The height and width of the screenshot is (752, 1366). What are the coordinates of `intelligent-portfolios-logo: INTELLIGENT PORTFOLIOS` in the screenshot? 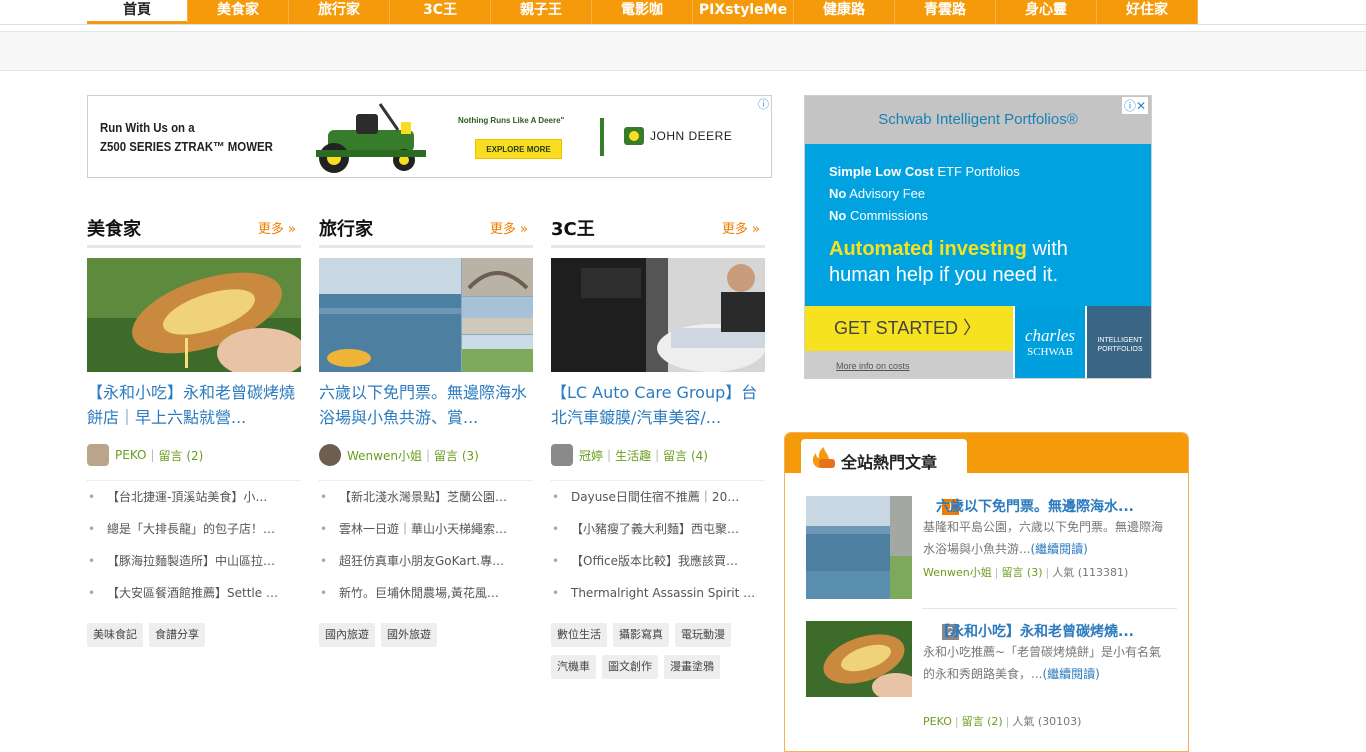 It's located at (1119, 342).